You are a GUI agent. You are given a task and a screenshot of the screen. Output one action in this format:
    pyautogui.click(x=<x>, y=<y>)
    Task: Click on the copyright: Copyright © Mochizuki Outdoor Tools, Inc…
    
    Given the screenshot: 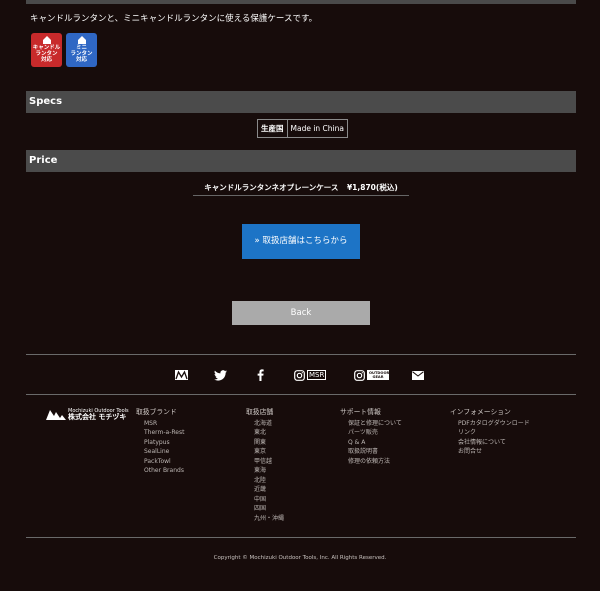 What is the action you would take?
    pyautogui.click(x=300, y=558)
    